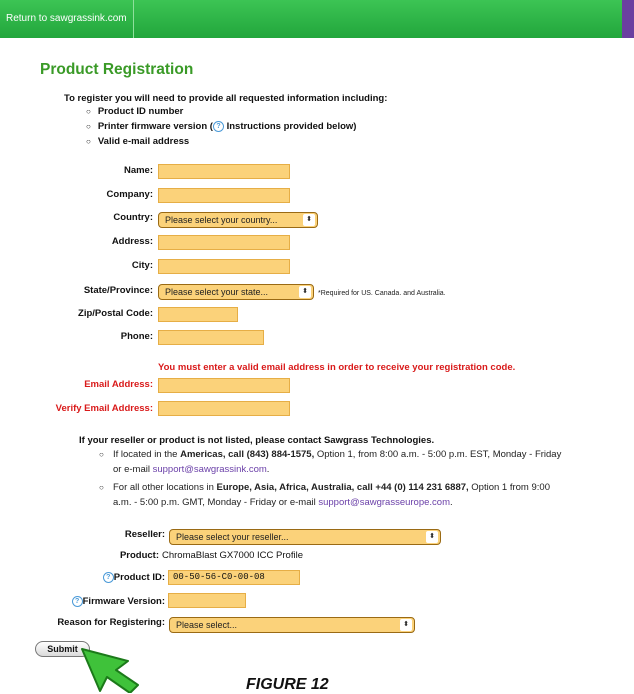  I want to click on figure-caption: FIGURE 12, so click(287, 684).